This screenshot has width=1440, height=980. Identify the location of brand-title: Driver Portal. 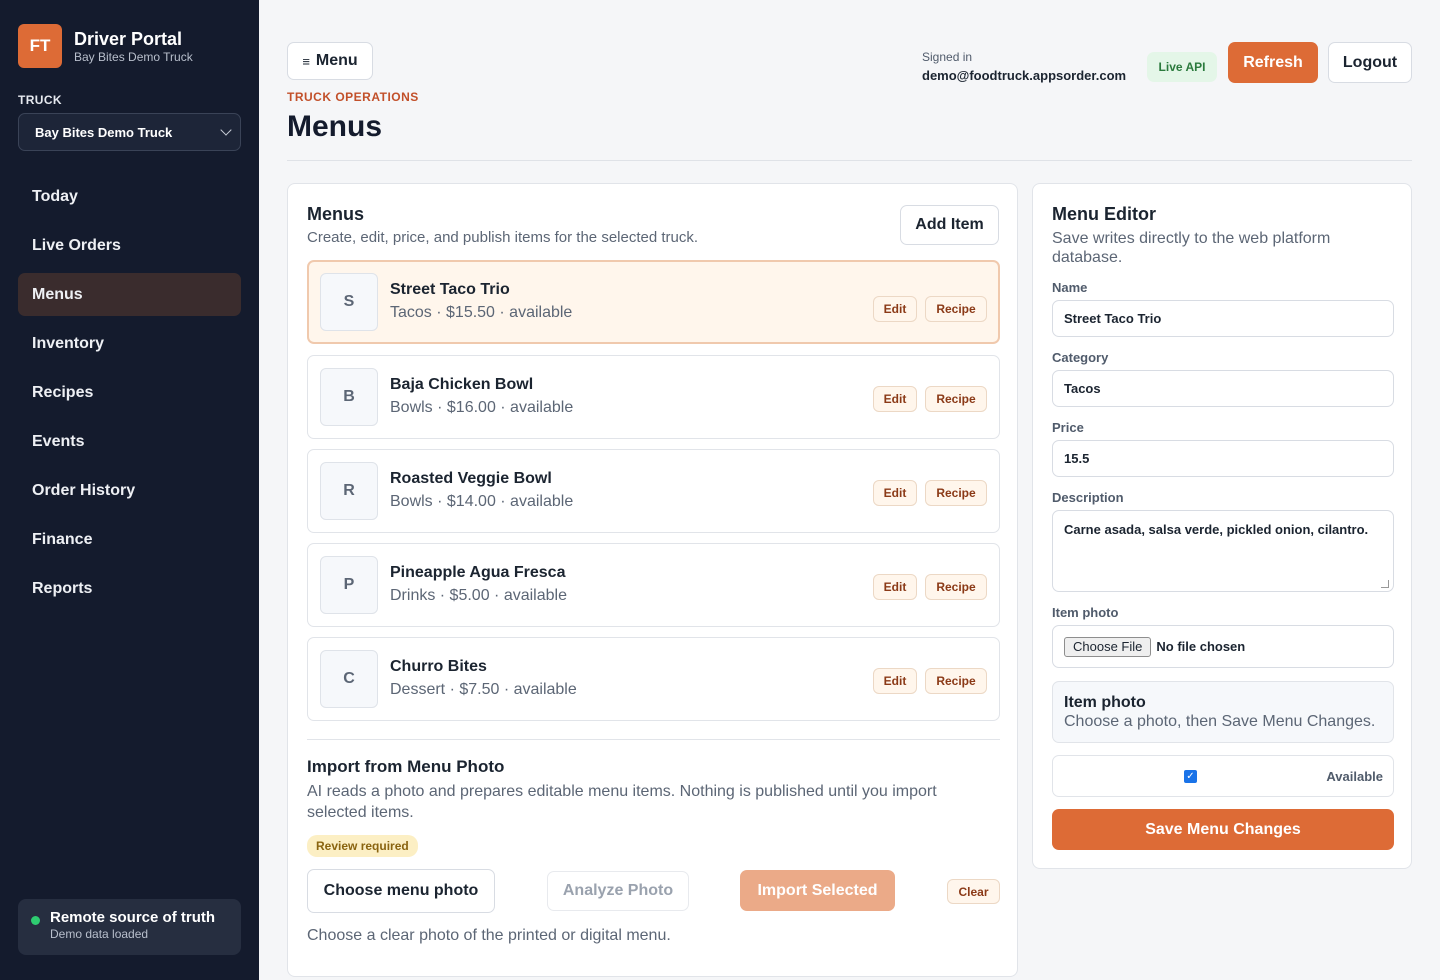
(128, 39).